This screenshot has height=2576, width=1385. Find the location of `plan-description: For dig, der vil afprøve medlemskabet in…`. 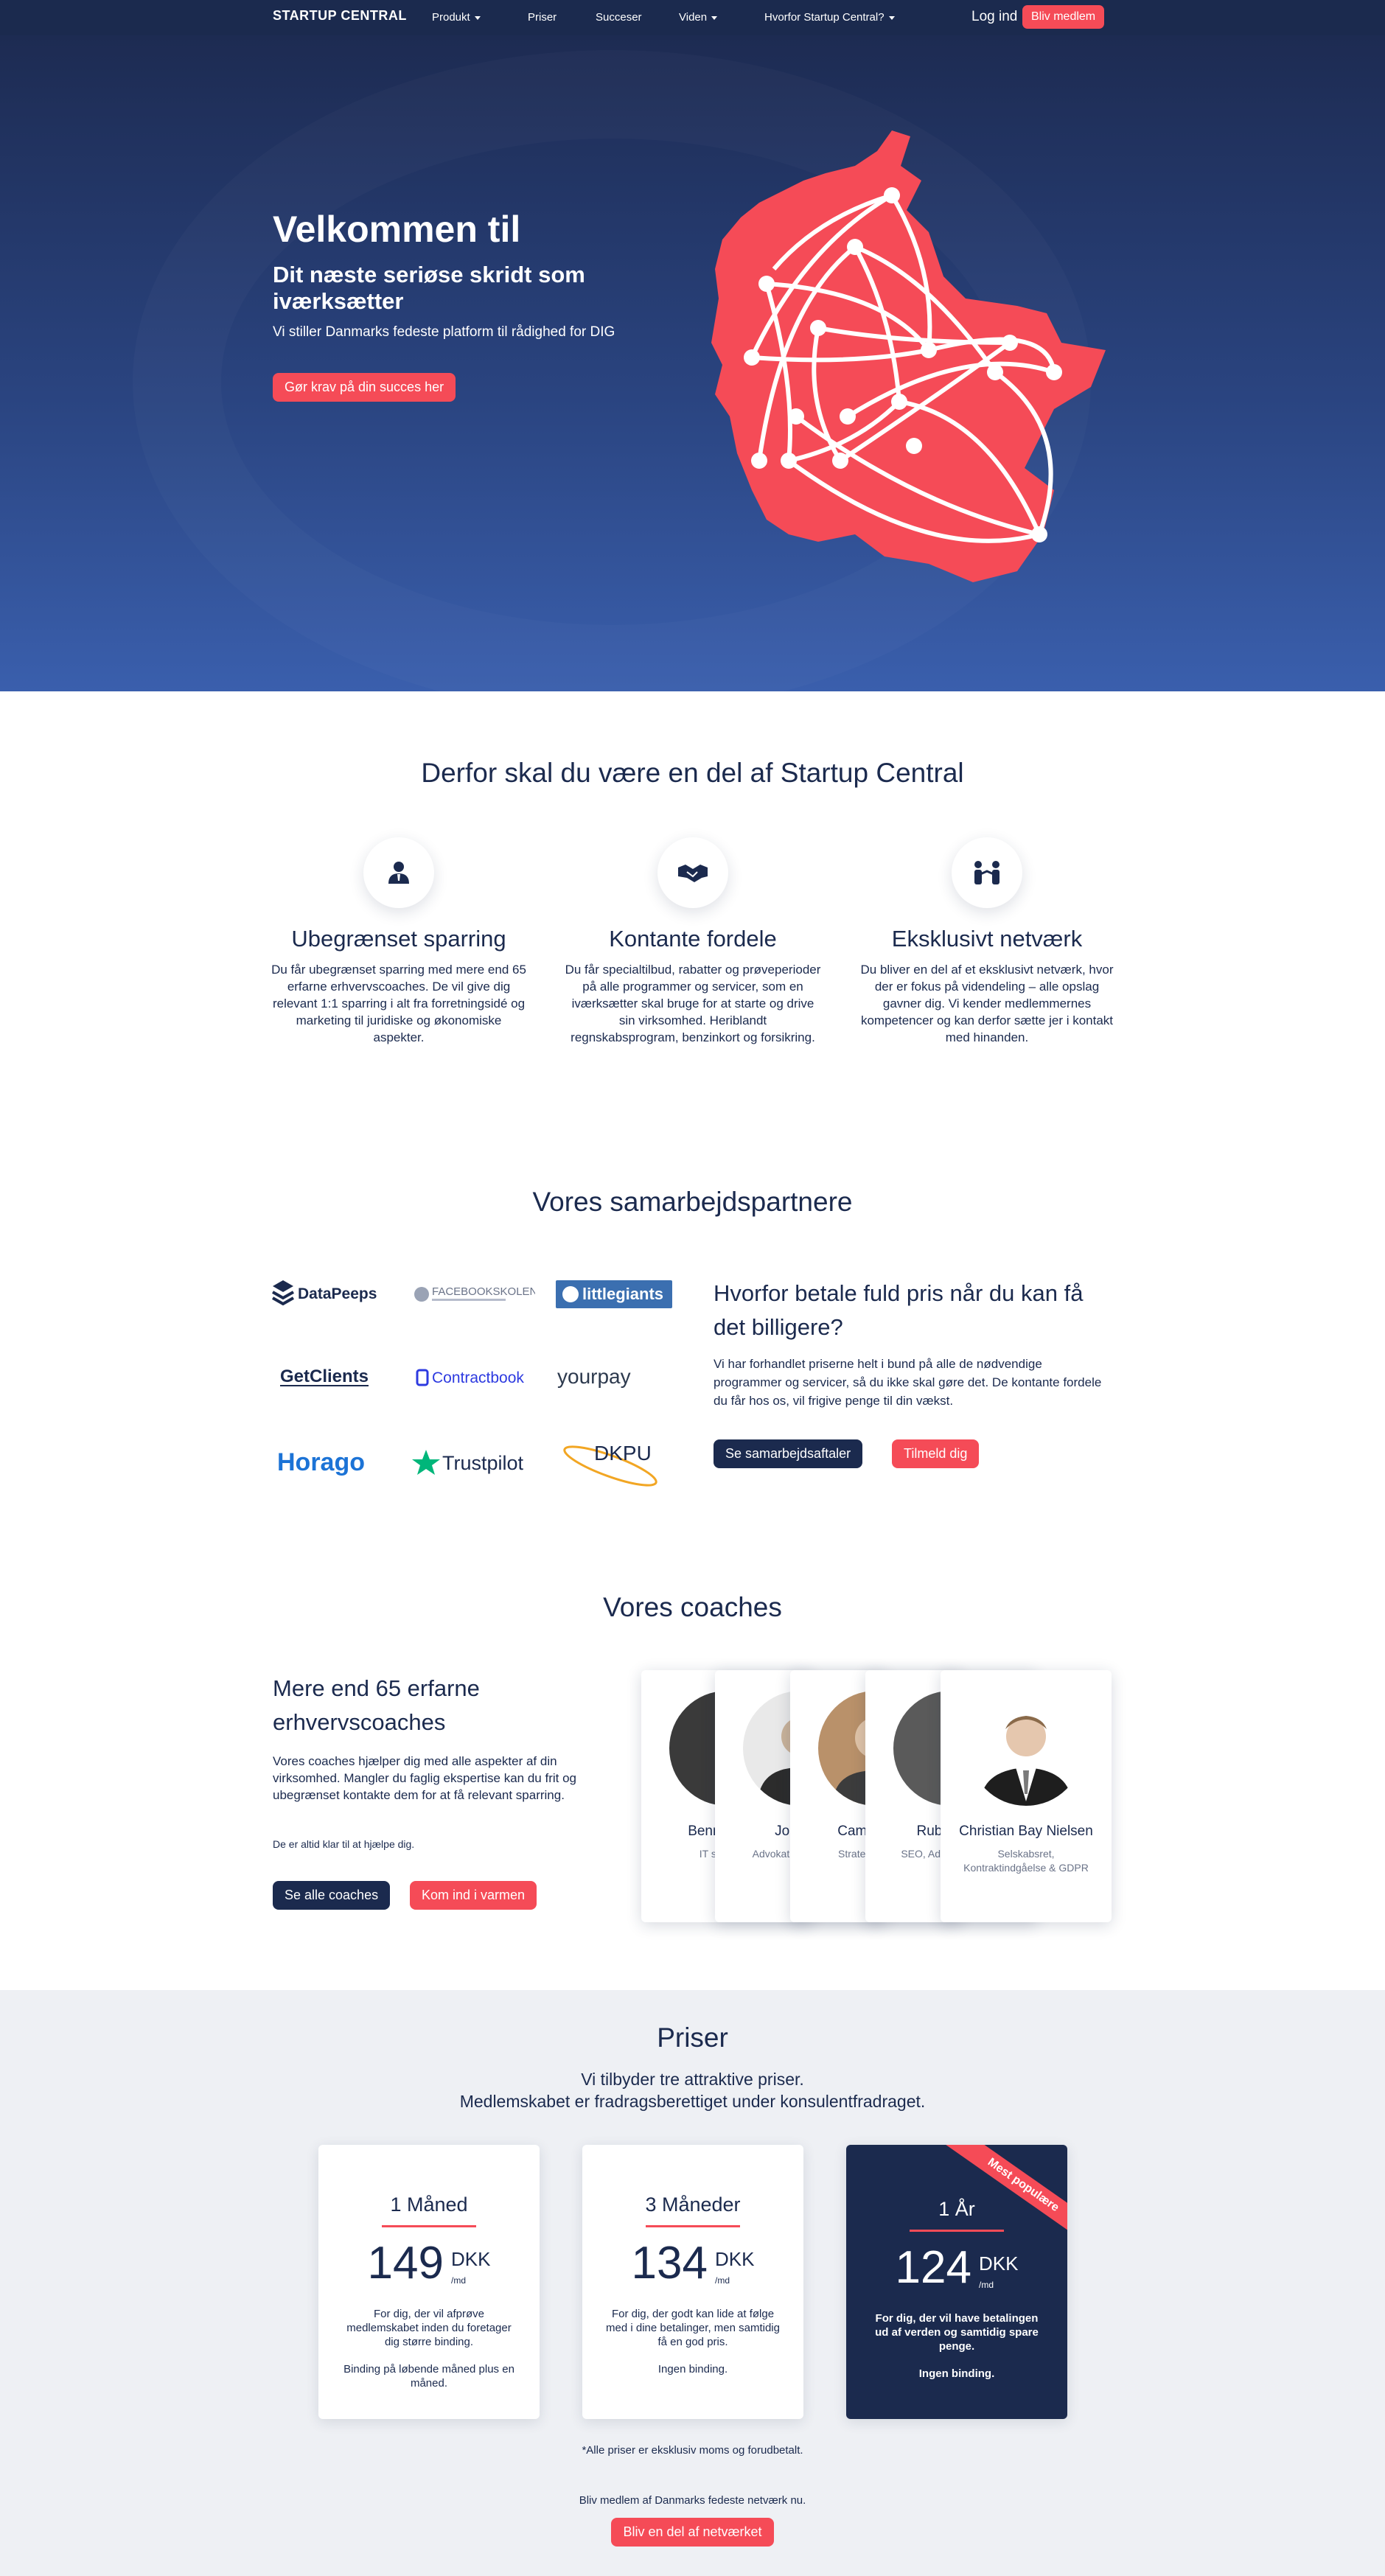

plan-description: For dig, der vil afprøve medlemskabet in… is located at coordinates (429, 2328).